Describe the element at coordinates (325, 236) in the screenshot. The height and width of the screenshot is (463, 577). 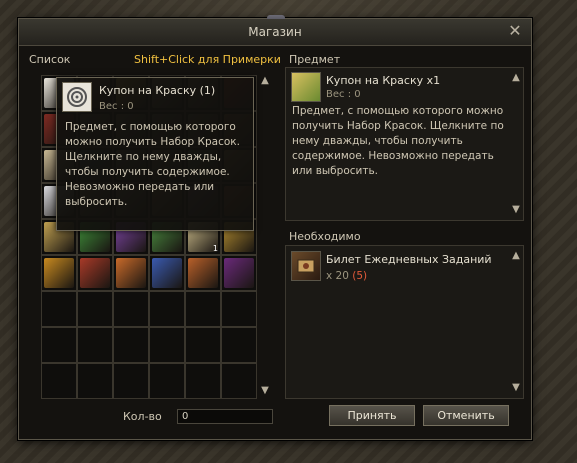
I see `required-label: Необходимо` at that location.